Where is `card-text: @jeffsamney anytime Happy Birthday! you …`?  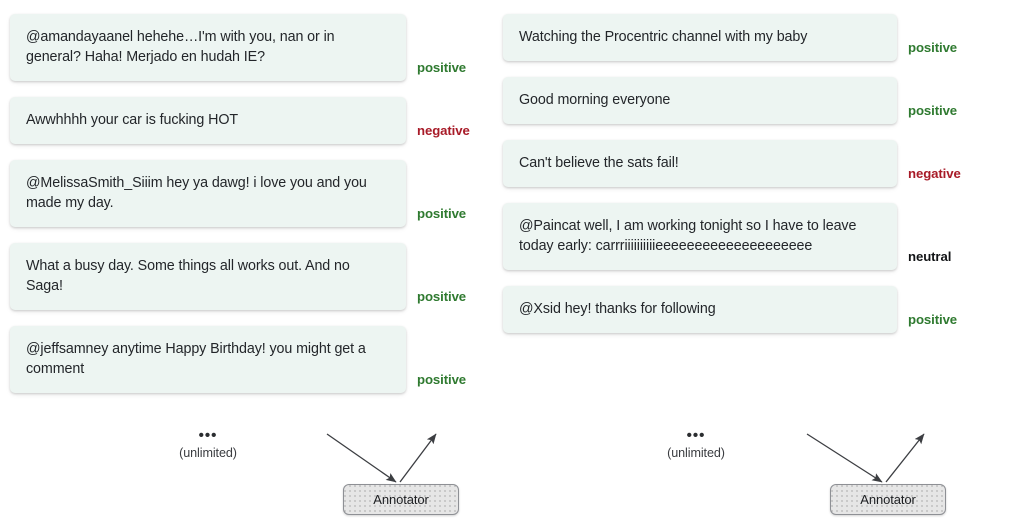
card-text: @jeffsamney anytime Happy Birthday! you … is located at coordinates (196, 359).